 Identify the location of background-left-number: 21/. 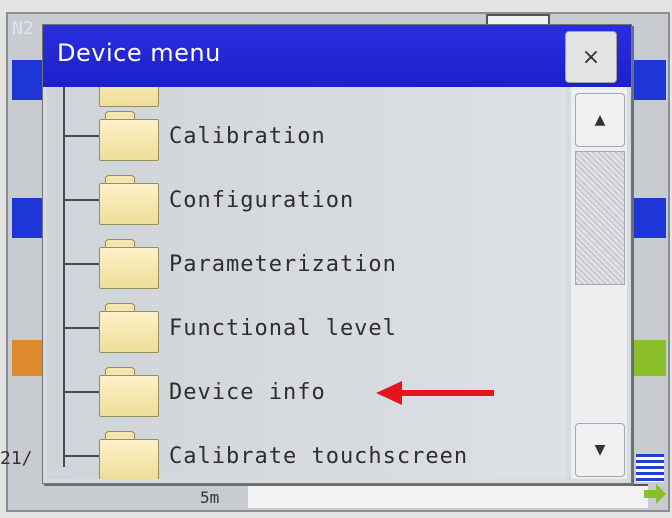
(16, 458).